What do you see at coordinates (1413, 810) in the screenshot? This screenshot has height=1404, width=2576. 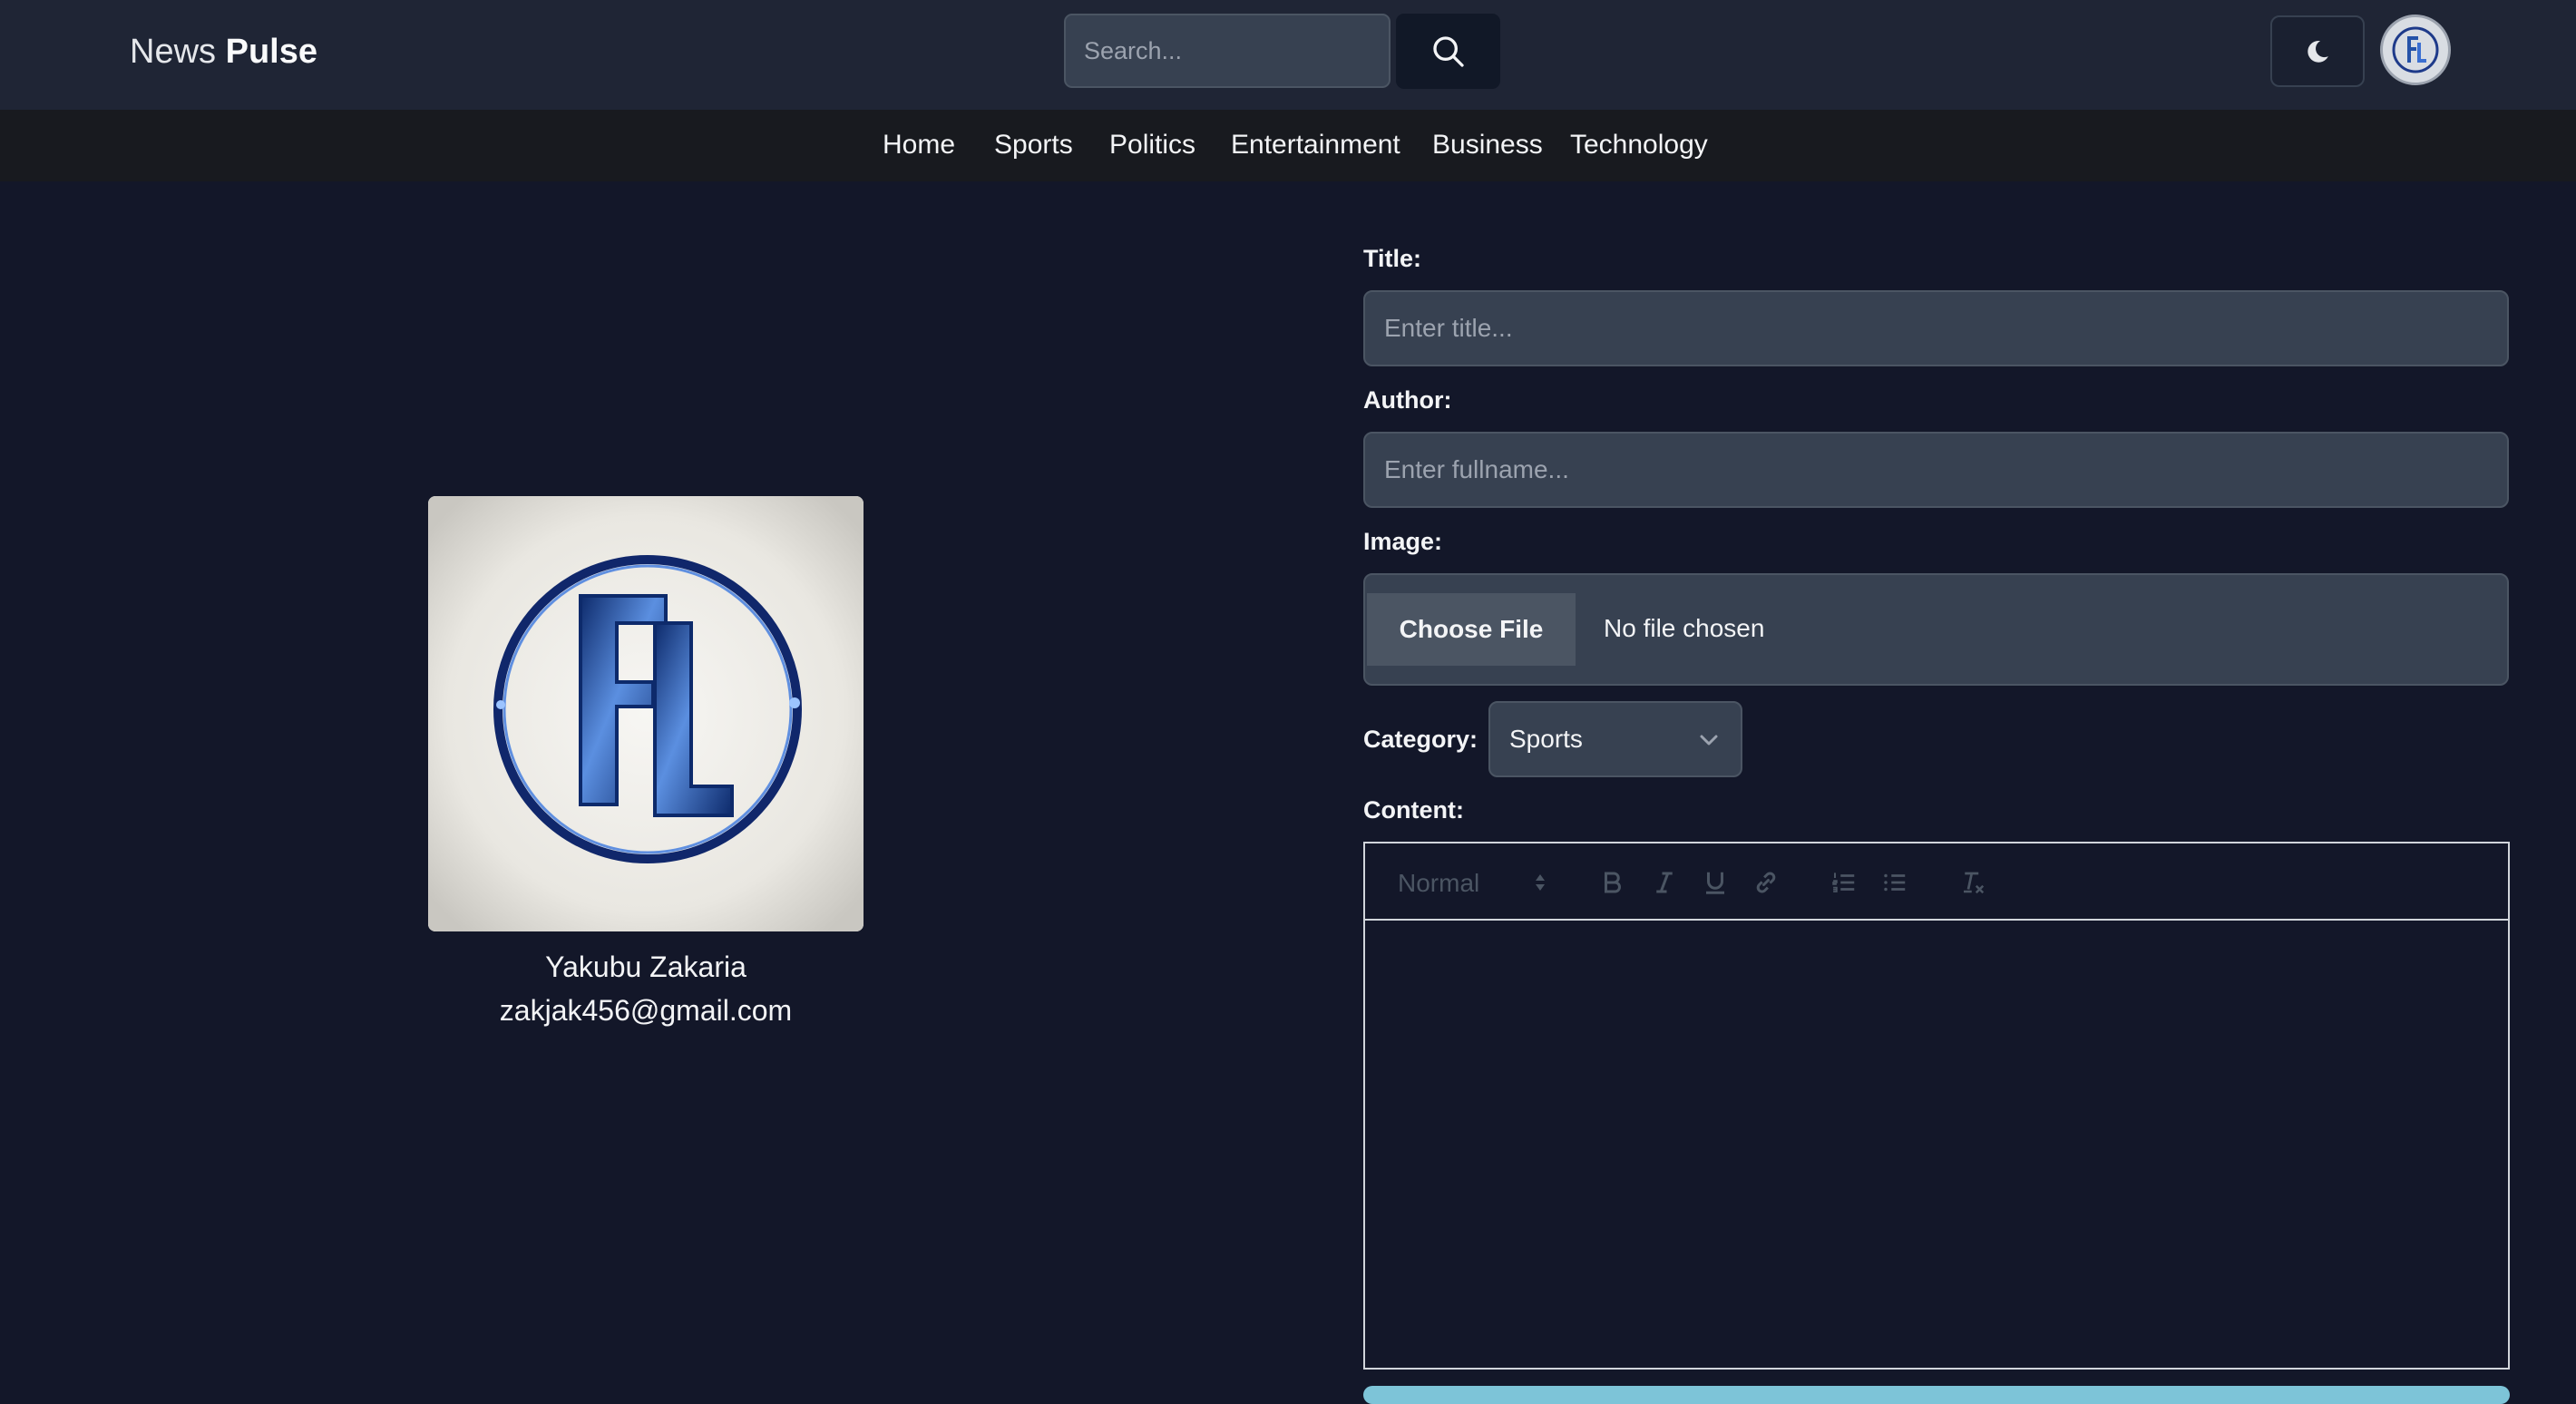 I see `content-label: Content:` at bounding box center [1413, 810].